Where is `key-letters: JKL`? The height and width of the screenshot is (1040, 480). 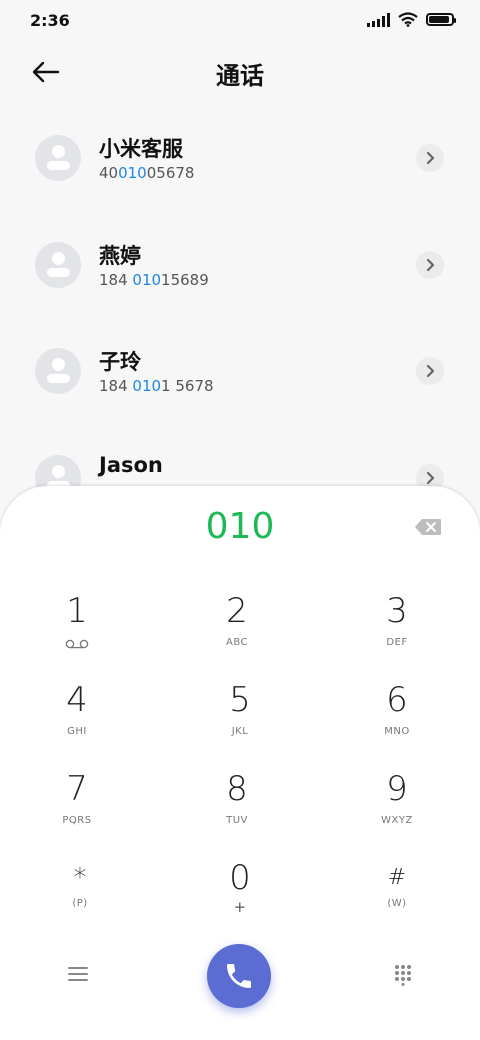
key-letters: JKL is located at coordinates (240, 731).